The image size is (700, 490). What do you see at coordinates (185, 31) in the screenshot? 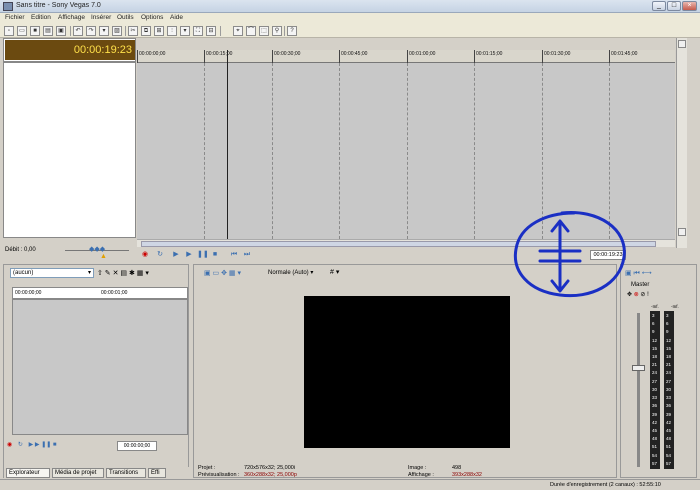
I see `ripple-dropdown-icon: ▾` at bounding box center [185, 31].